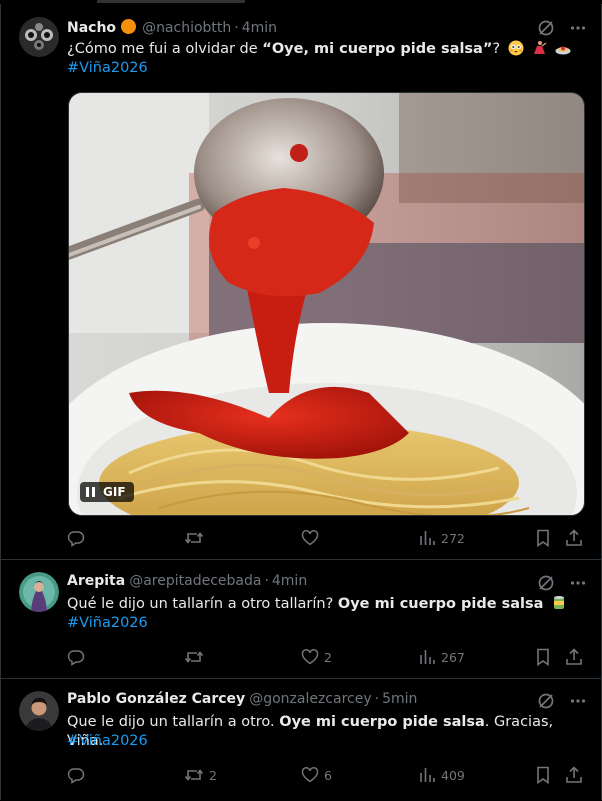 The height and width of the screenshot is (801, 602). Describe the element at coordinates (540, 47) in the screenshot. I see `dancer-emoji-icon` at that location.